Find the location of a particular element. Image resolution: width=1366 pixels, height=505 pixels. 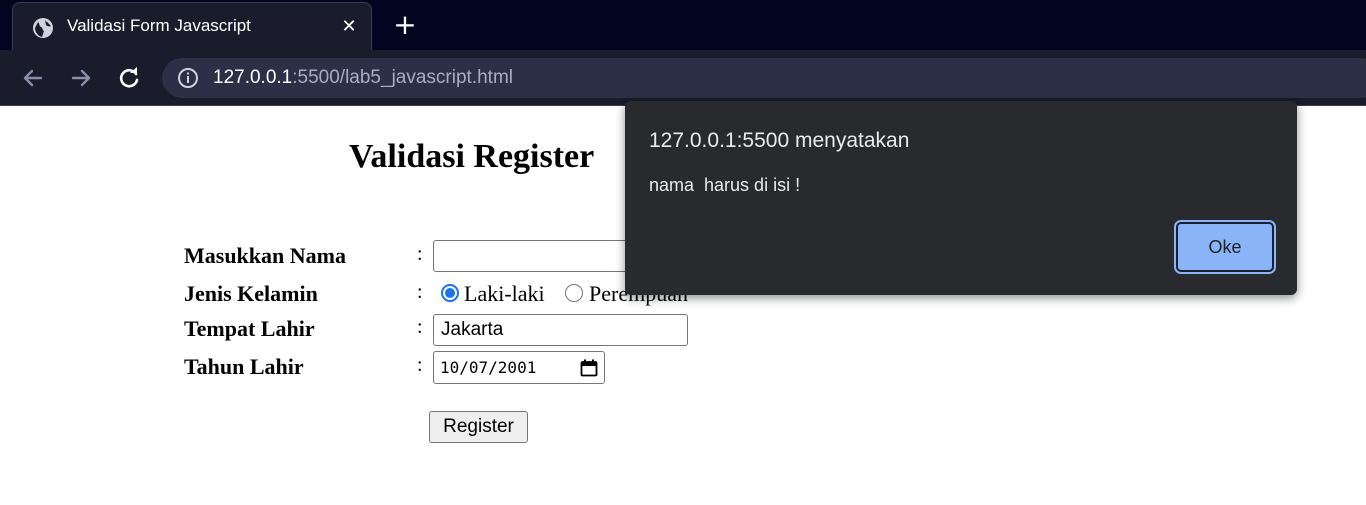

jenis-kelamin-label: Jenis Kelamin is located at coordinates (251, 293).